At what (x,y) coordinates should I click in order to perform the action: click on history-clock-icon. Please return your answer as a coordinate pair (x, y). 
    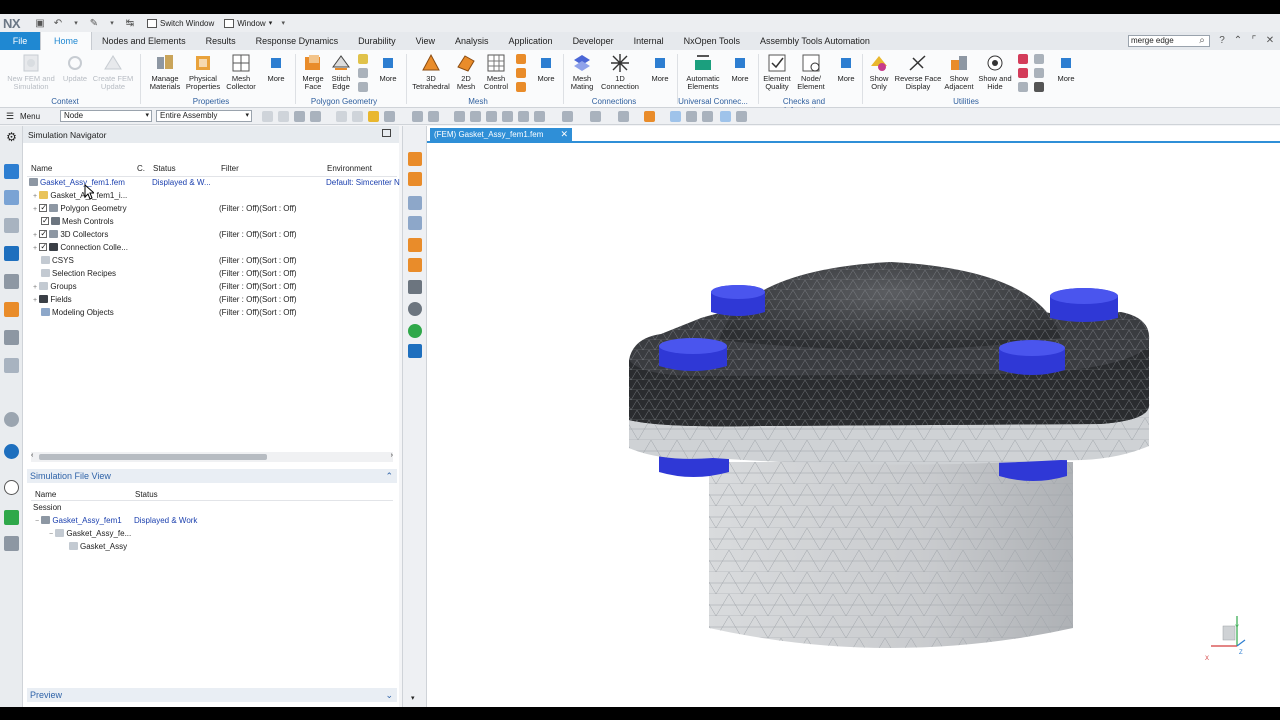
    Looking at the image, I should click on (11, 487).